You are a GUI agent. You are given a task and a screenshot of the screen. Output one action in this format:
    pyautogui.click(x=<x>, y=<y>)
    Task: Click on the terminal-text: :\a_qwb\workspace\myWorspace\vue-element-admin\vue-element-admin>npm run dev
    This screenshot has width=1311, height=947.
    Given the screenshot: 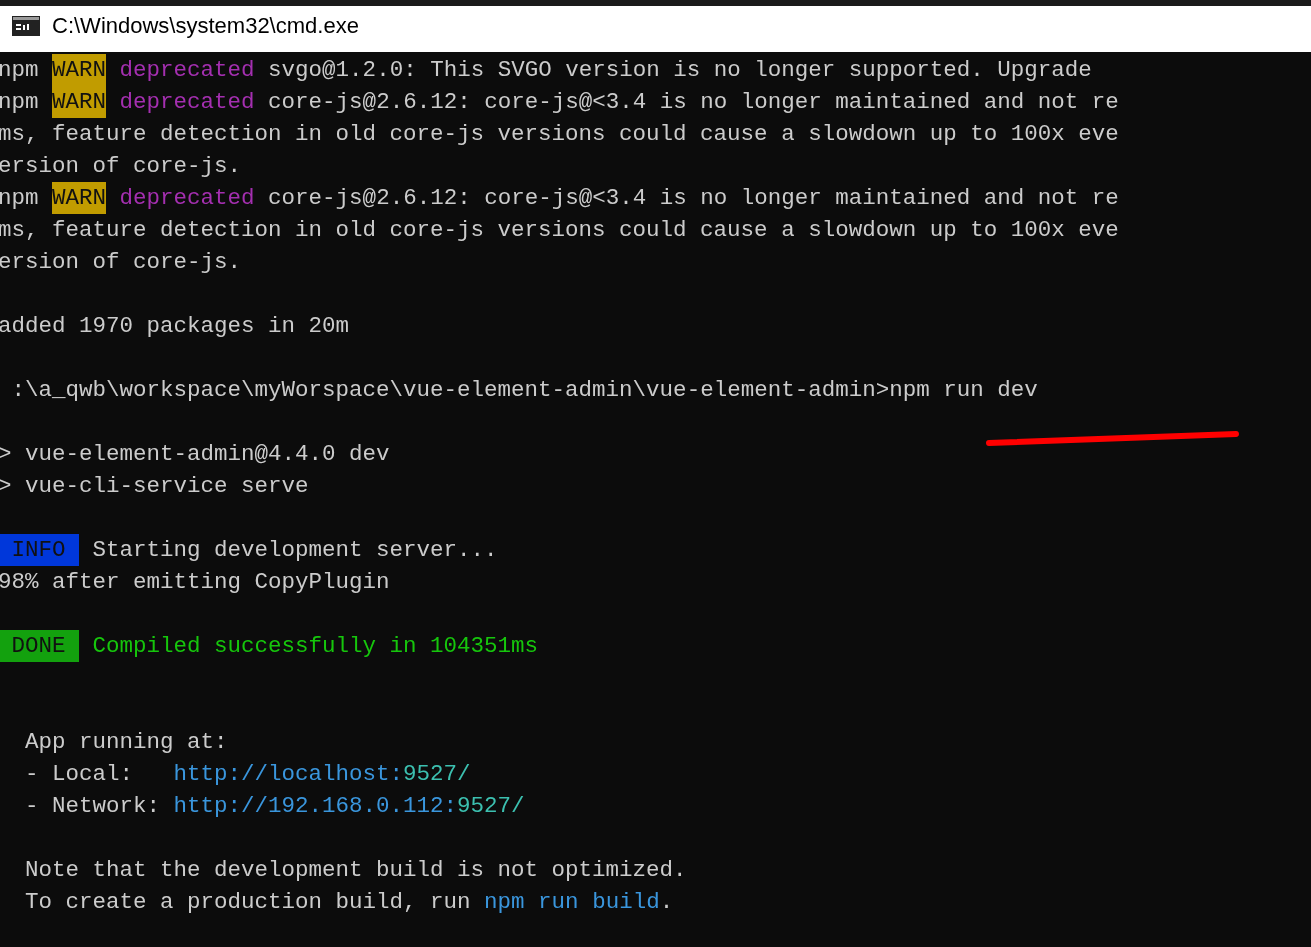 What is the action you would take?
    pyautogui.click(x=524, y=390)
    